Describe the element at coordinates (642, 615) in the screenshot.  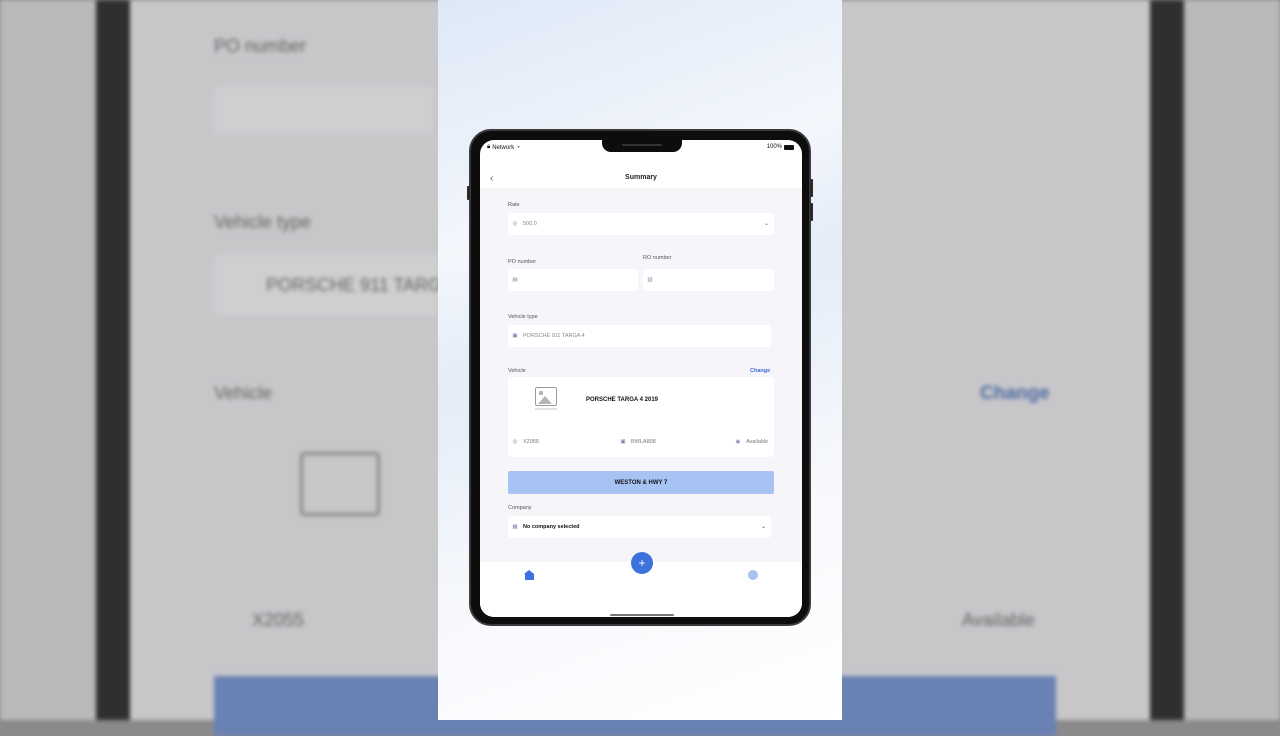
I see `home-indicator` at that location.